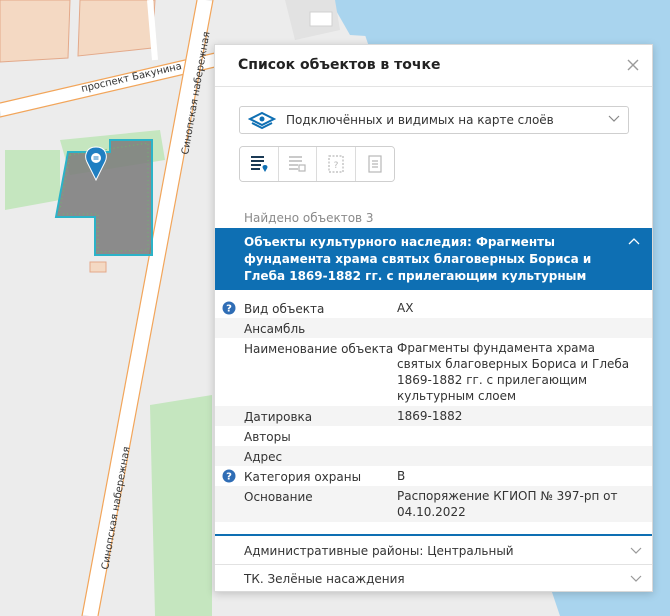 Image resolution: width=670 pixels, height=616 pixels. I want to click on list-with-frame-button, so click(297, 164).